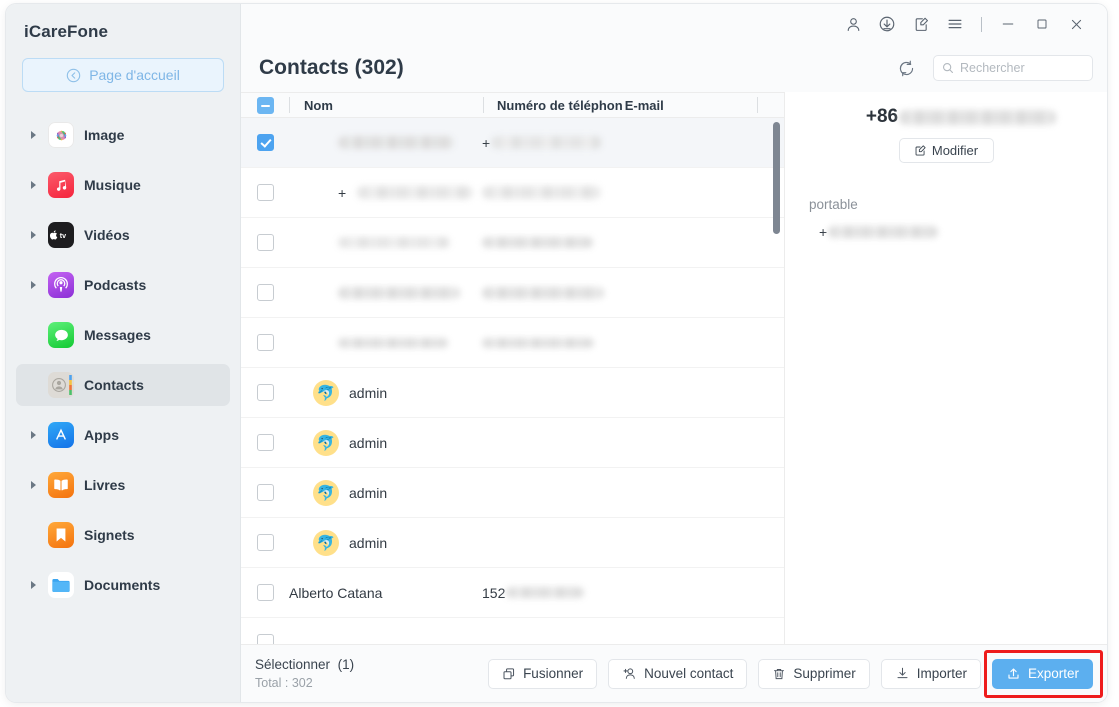 The image size is (1119, 707). Describe the element at coordinates (123, 485) in the screenshot. I see `sidebar-item-livres: Livres` at that location.